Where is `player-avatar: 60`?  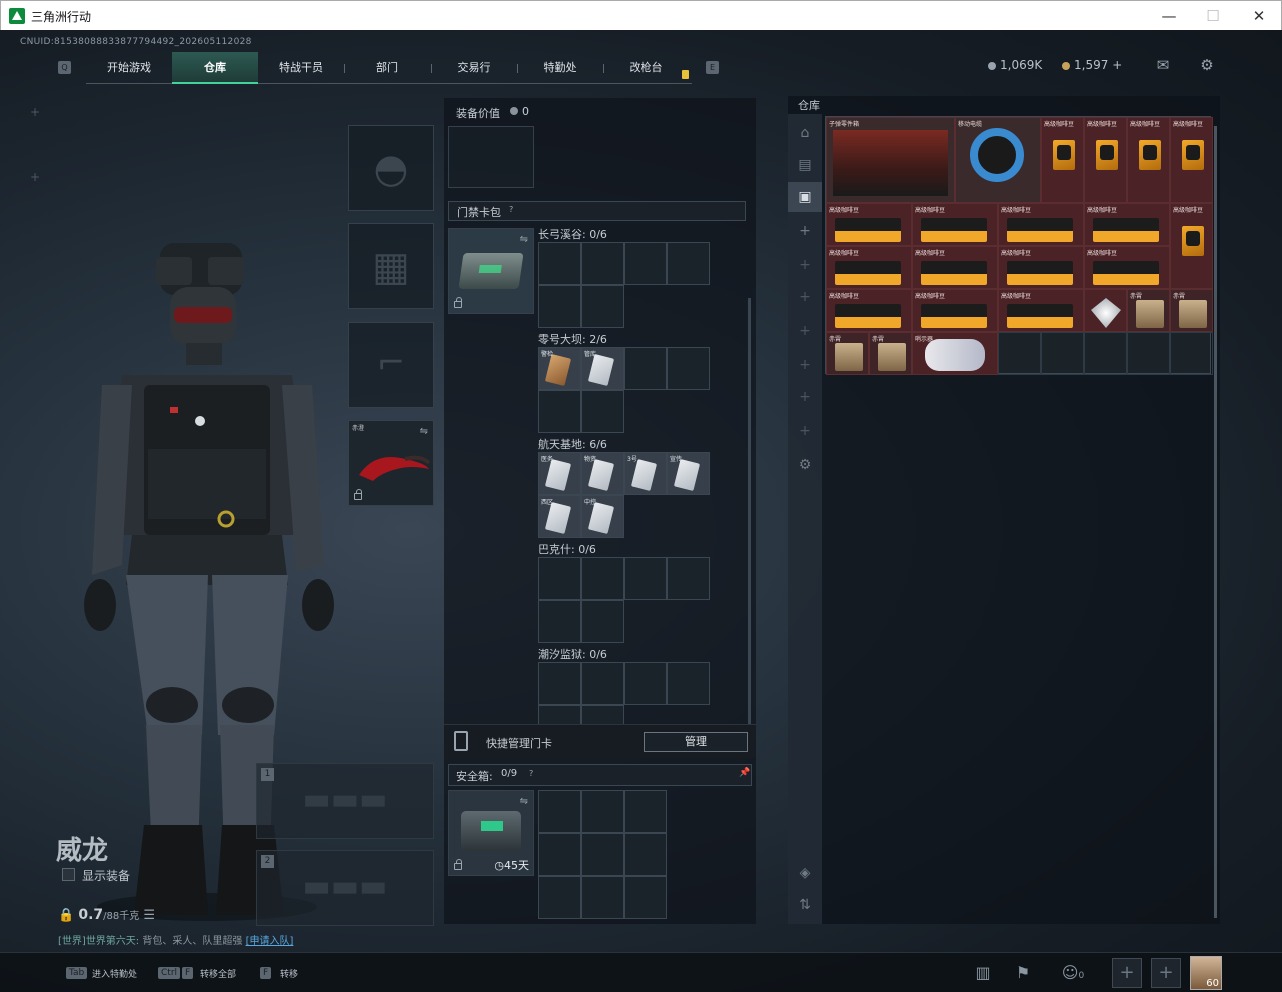 player-avatar: 60 is located at coordinates (1206, 973).